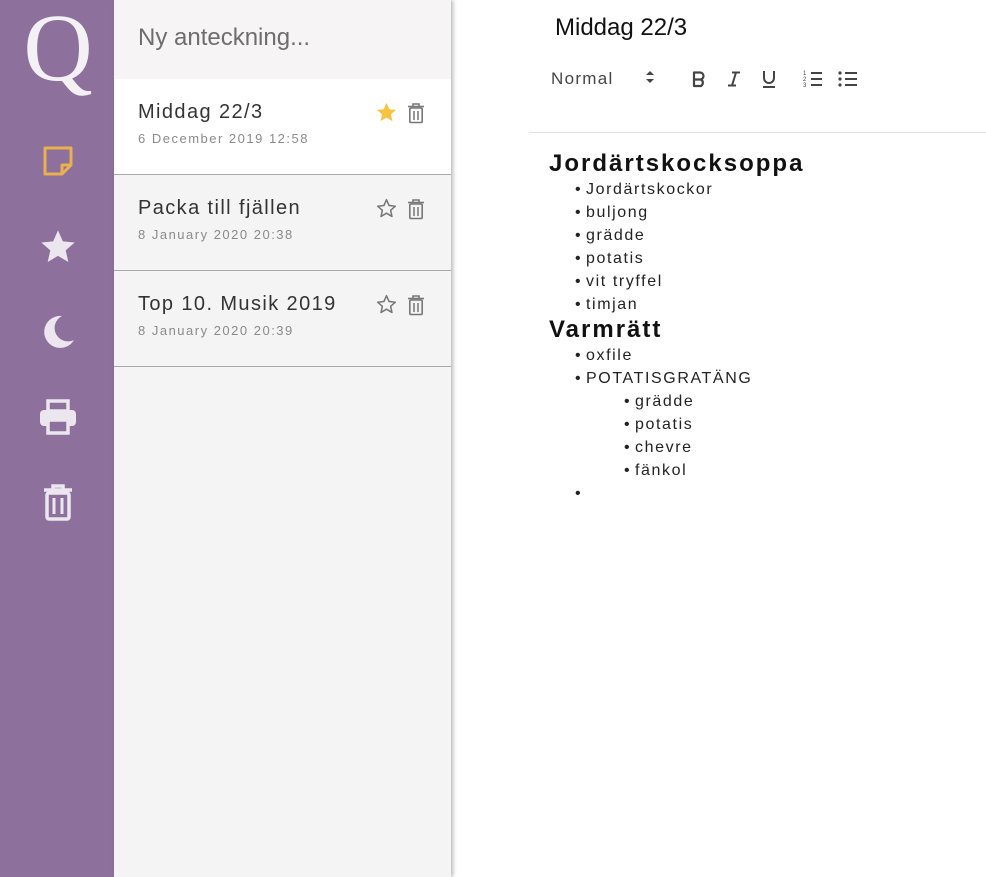 The width and height of the screenshot is (986, 877). Describe the element at coordinates (805, 85) in the screenshot. I see `svg-text: 3` at that location.